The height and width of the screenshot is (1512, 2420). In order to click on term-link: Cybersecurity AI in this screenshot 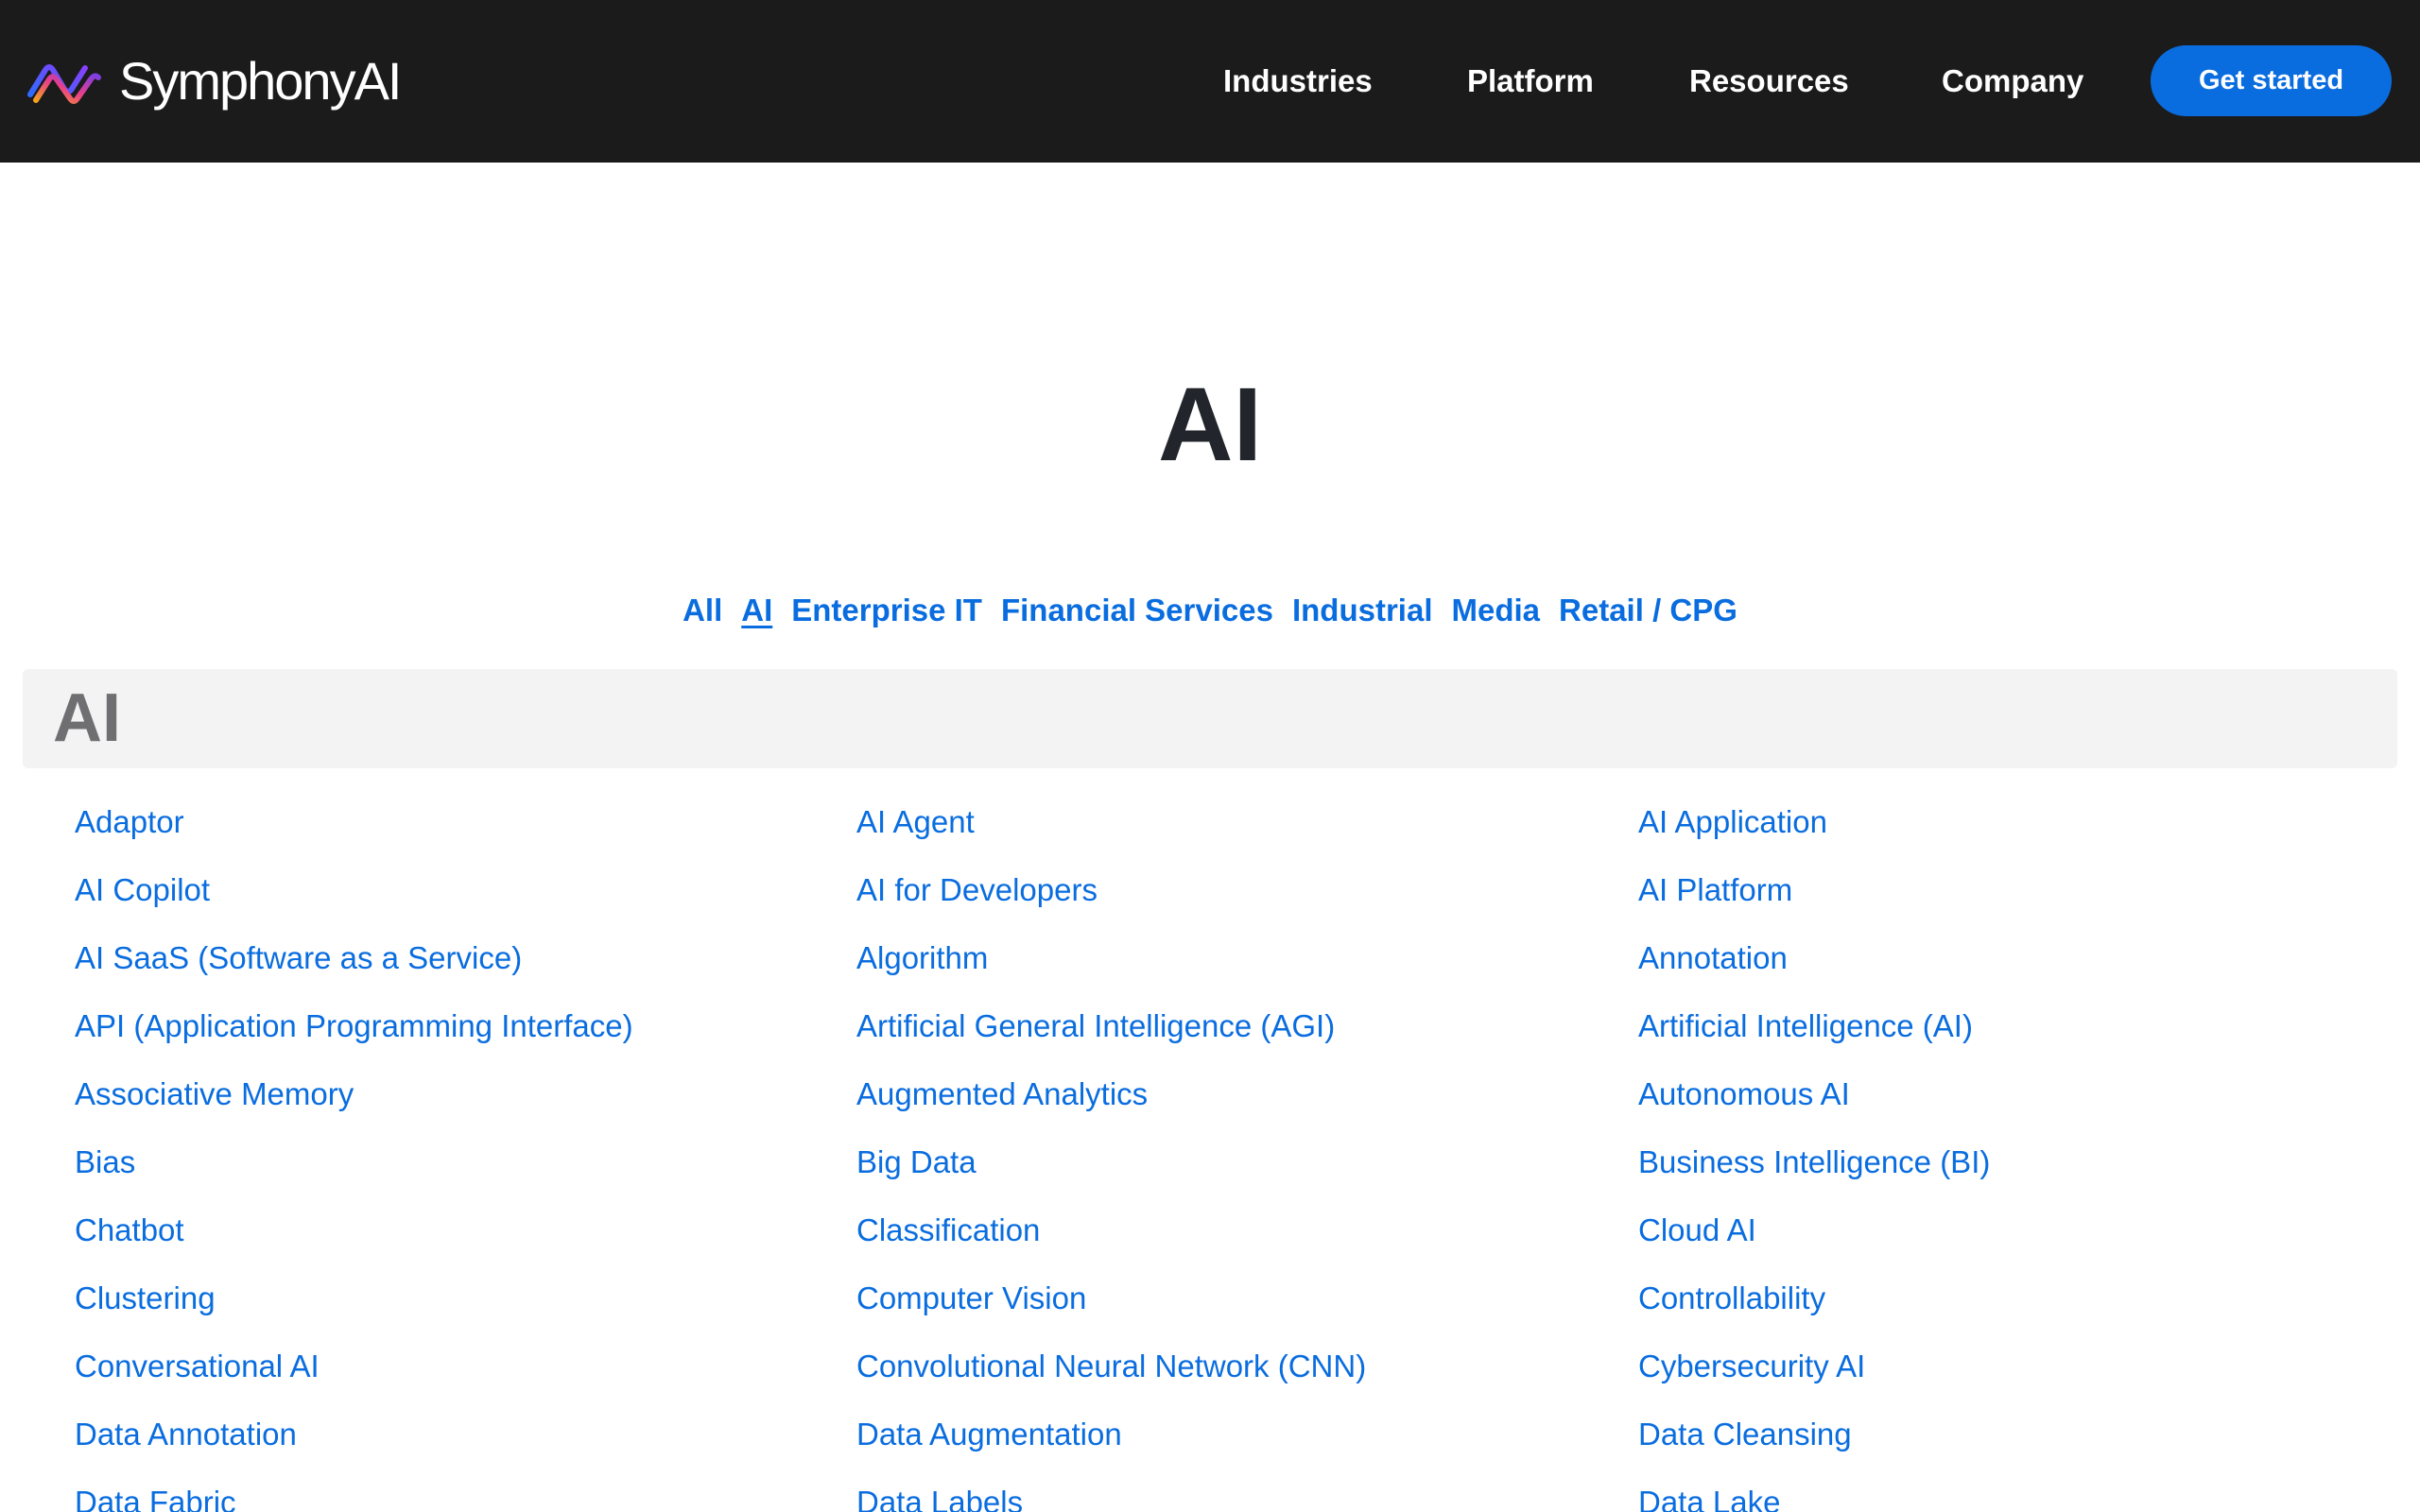, I will do `click(2019, 1374)`.